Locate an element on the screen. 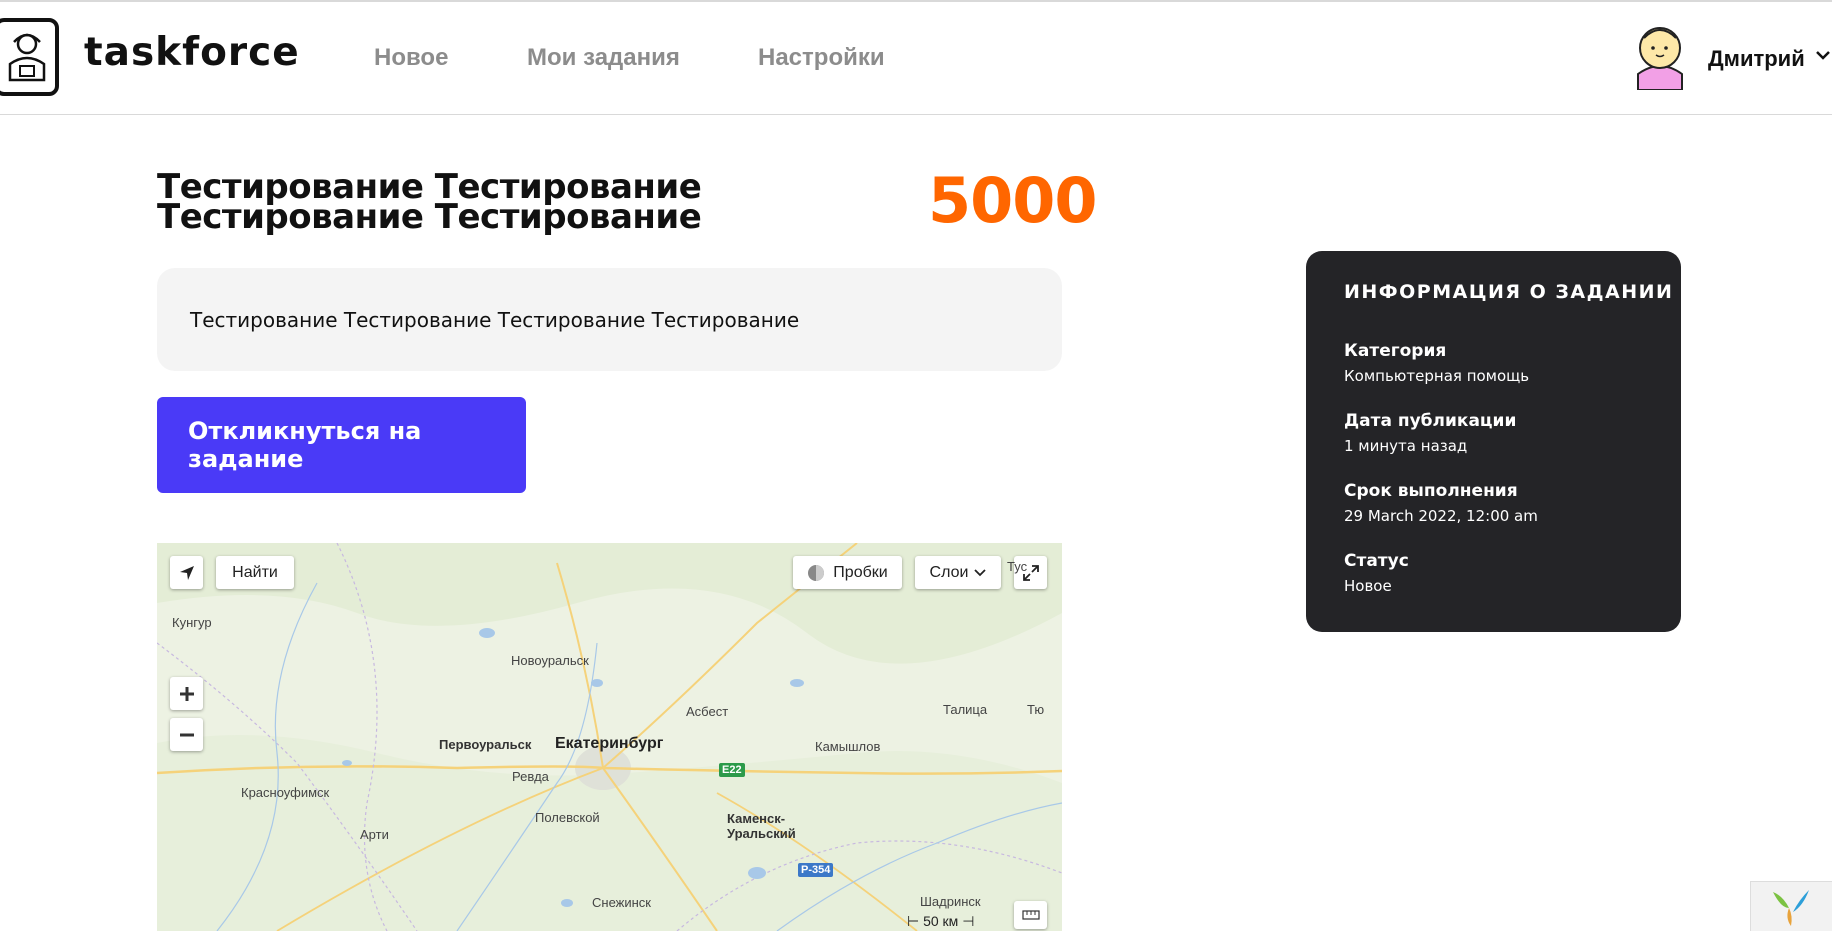 The height and width of the screenshot is (931, 1832). map-label-ekaterinburg: Екатеринбург is located at coordinates (609, 743).